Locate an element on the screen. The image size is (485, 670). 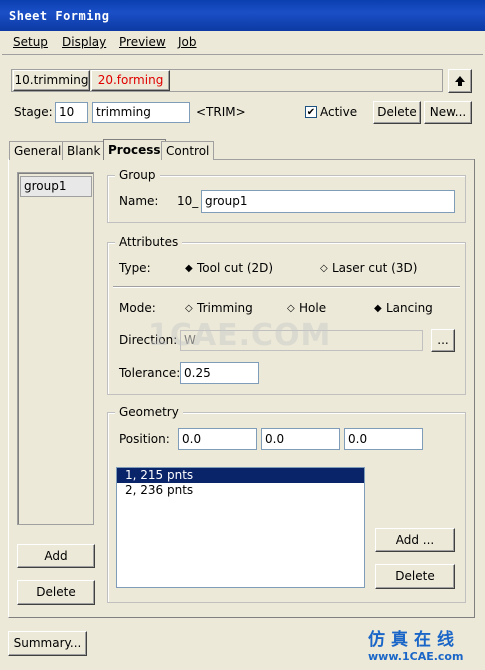
mode-hole-label: Hole is located at coordinates (313, 308).